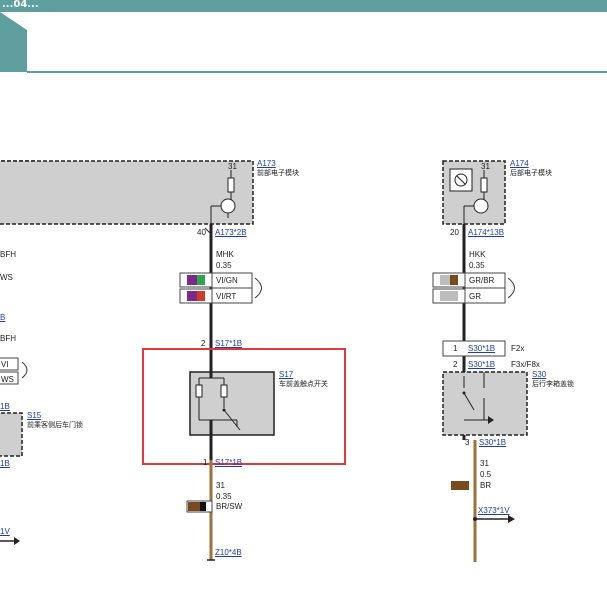 This screenshot has width=607, height=608. What do you see at coordinates (5, 364) in the screenshot?
I see `left-label-4: VI` at bounding box center [5, 364].